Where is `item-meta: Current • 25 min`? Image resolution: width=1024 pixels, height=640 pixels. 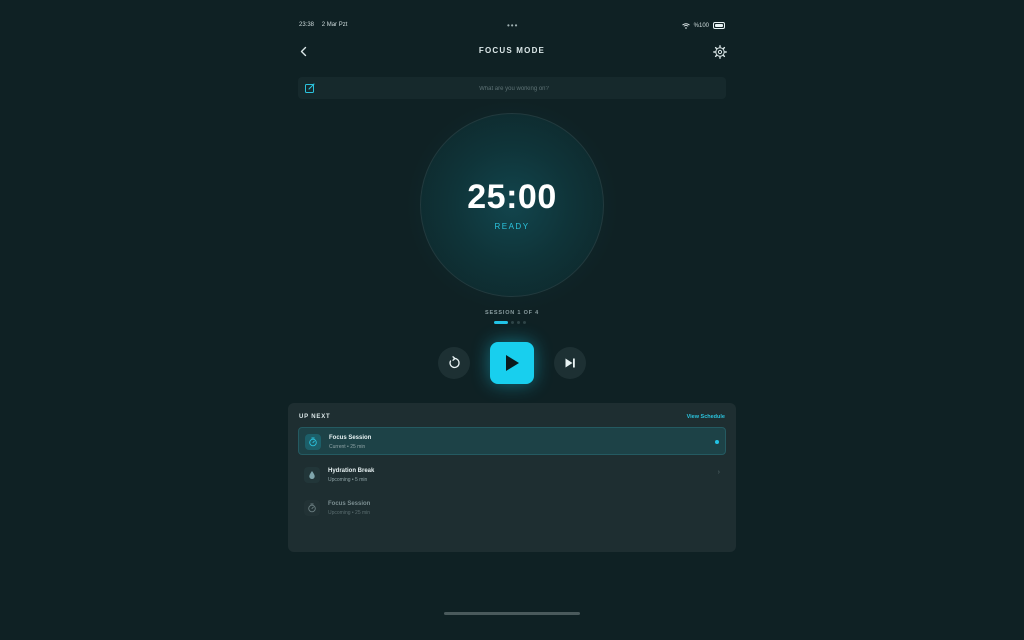 item-meta: Current • 25 min is located at coordinates (347, 447).